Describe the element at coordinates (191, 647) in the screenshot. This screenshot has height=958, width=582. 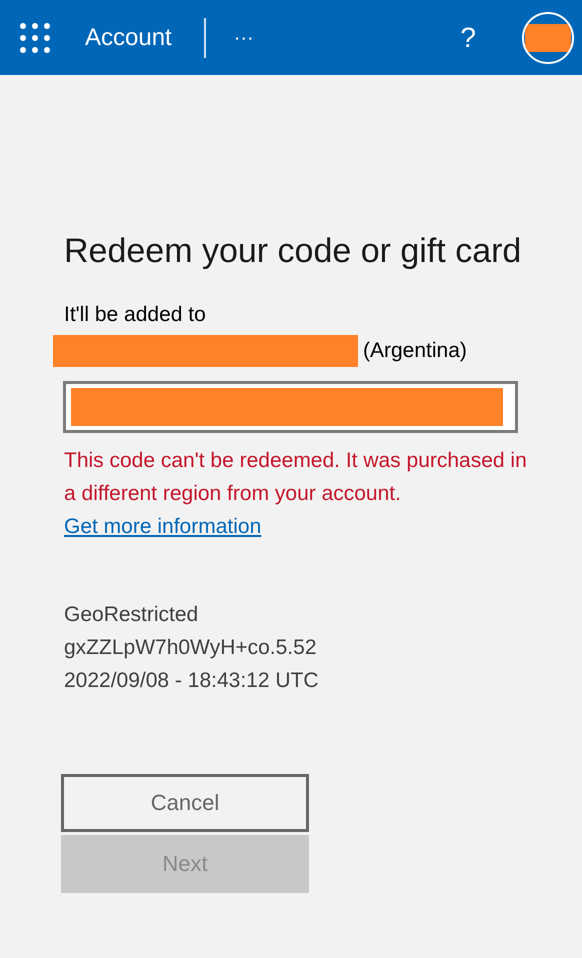
I see `error-detail-text: gxZZLpW7h0WyH+co.5.52` at that location.